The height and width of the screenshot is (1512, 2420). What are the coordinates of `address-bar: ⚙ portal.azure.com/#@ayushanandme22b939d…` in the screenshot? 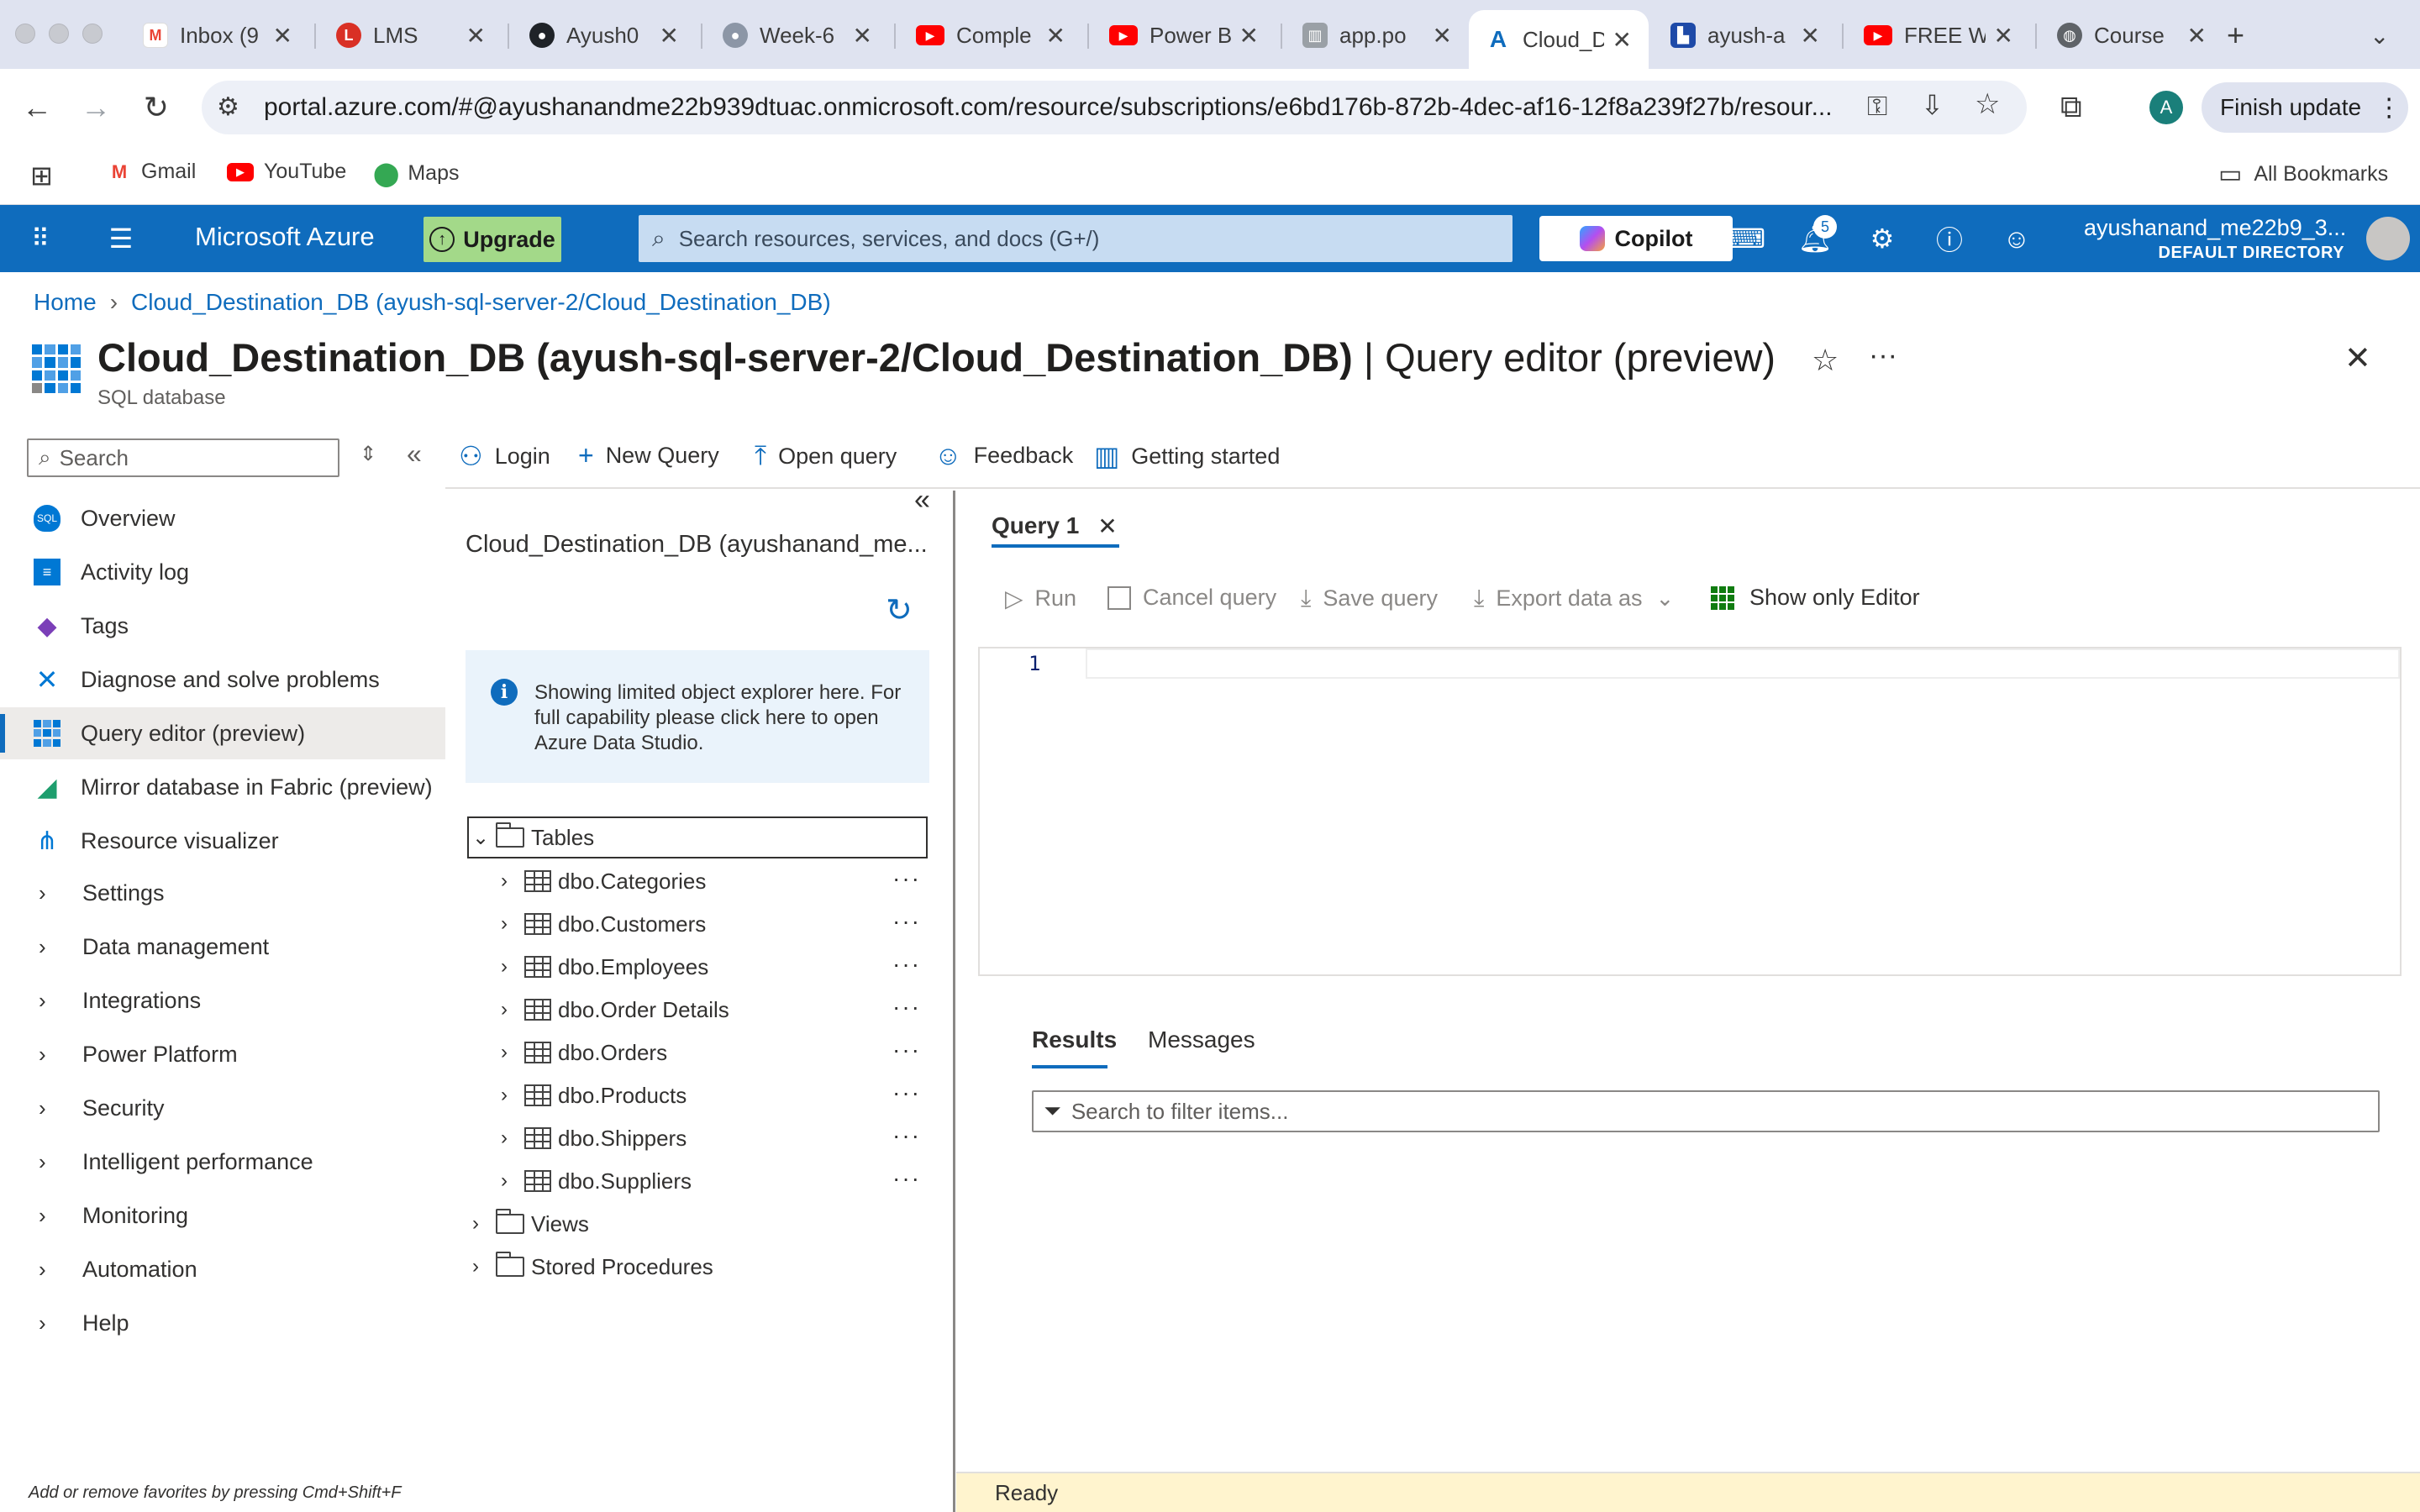 It's located at (1114, 107).